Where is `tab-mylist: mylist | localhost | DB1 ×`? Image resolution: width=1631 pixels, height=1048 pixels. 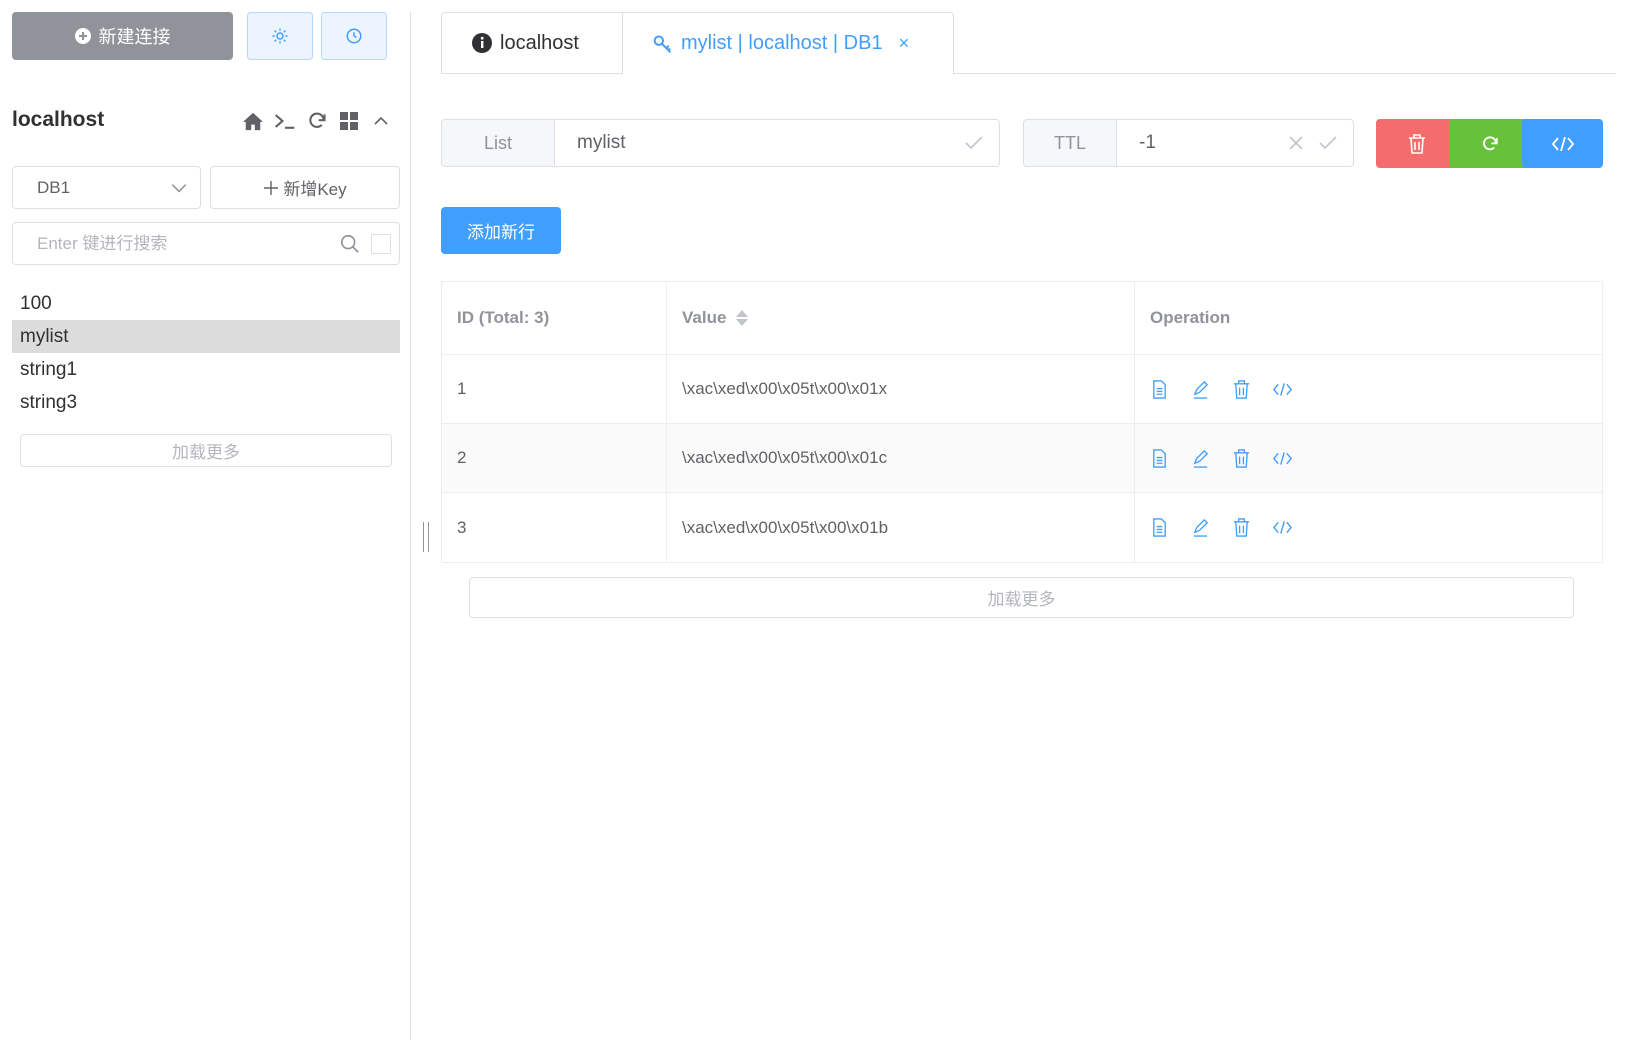 tab-mylist: mylist | localhost | DB1 × is located at coordinates (788, 43).